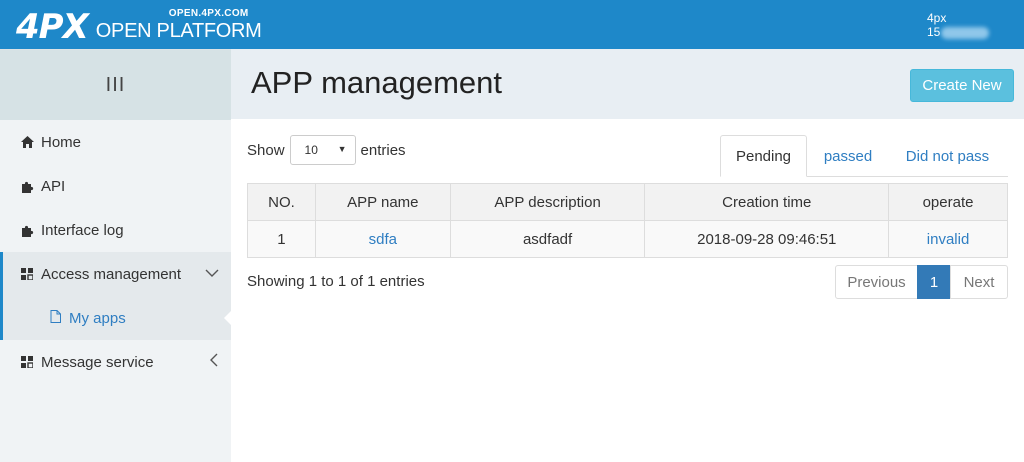 The width and height of the screenshot is (1024, 462). Describe the element at coordinates (336, 281) in the screenshot. I see `table-info: Showing 1 to 1 of 1 entries` at that location.